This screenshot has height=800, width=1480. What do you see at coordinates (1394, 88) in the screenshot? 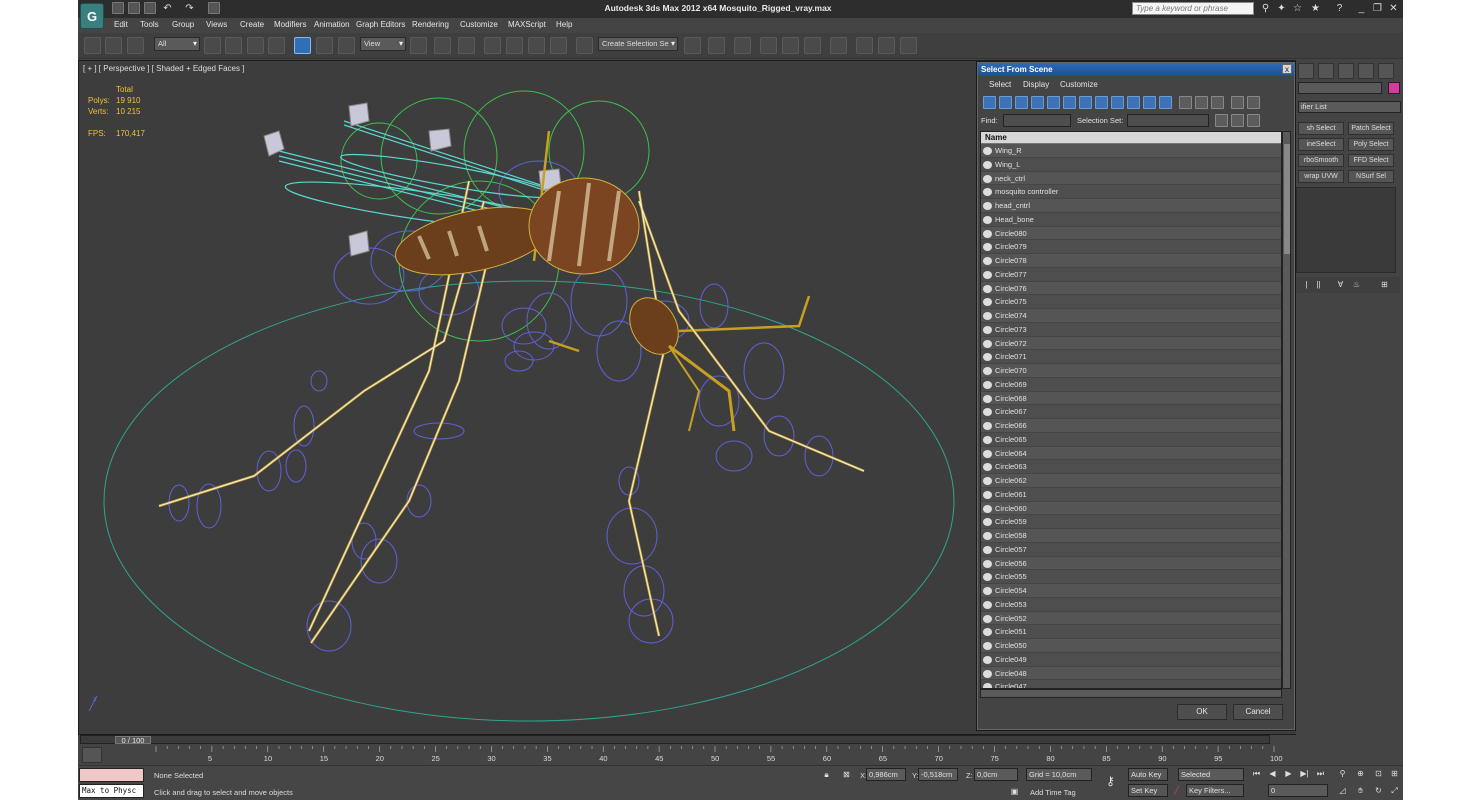
I see `object-color-swatch` at bounding box center [1394, 88].